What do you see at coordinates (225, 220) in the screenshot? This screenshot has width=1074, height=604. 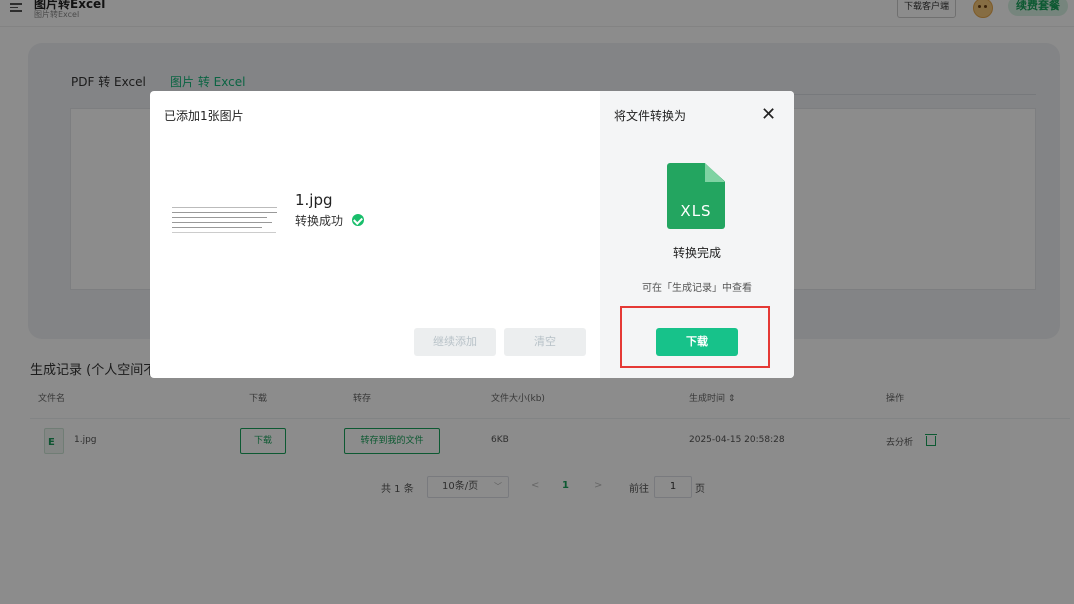 I see `image-thumbnail` at bounding box center [225, 220].